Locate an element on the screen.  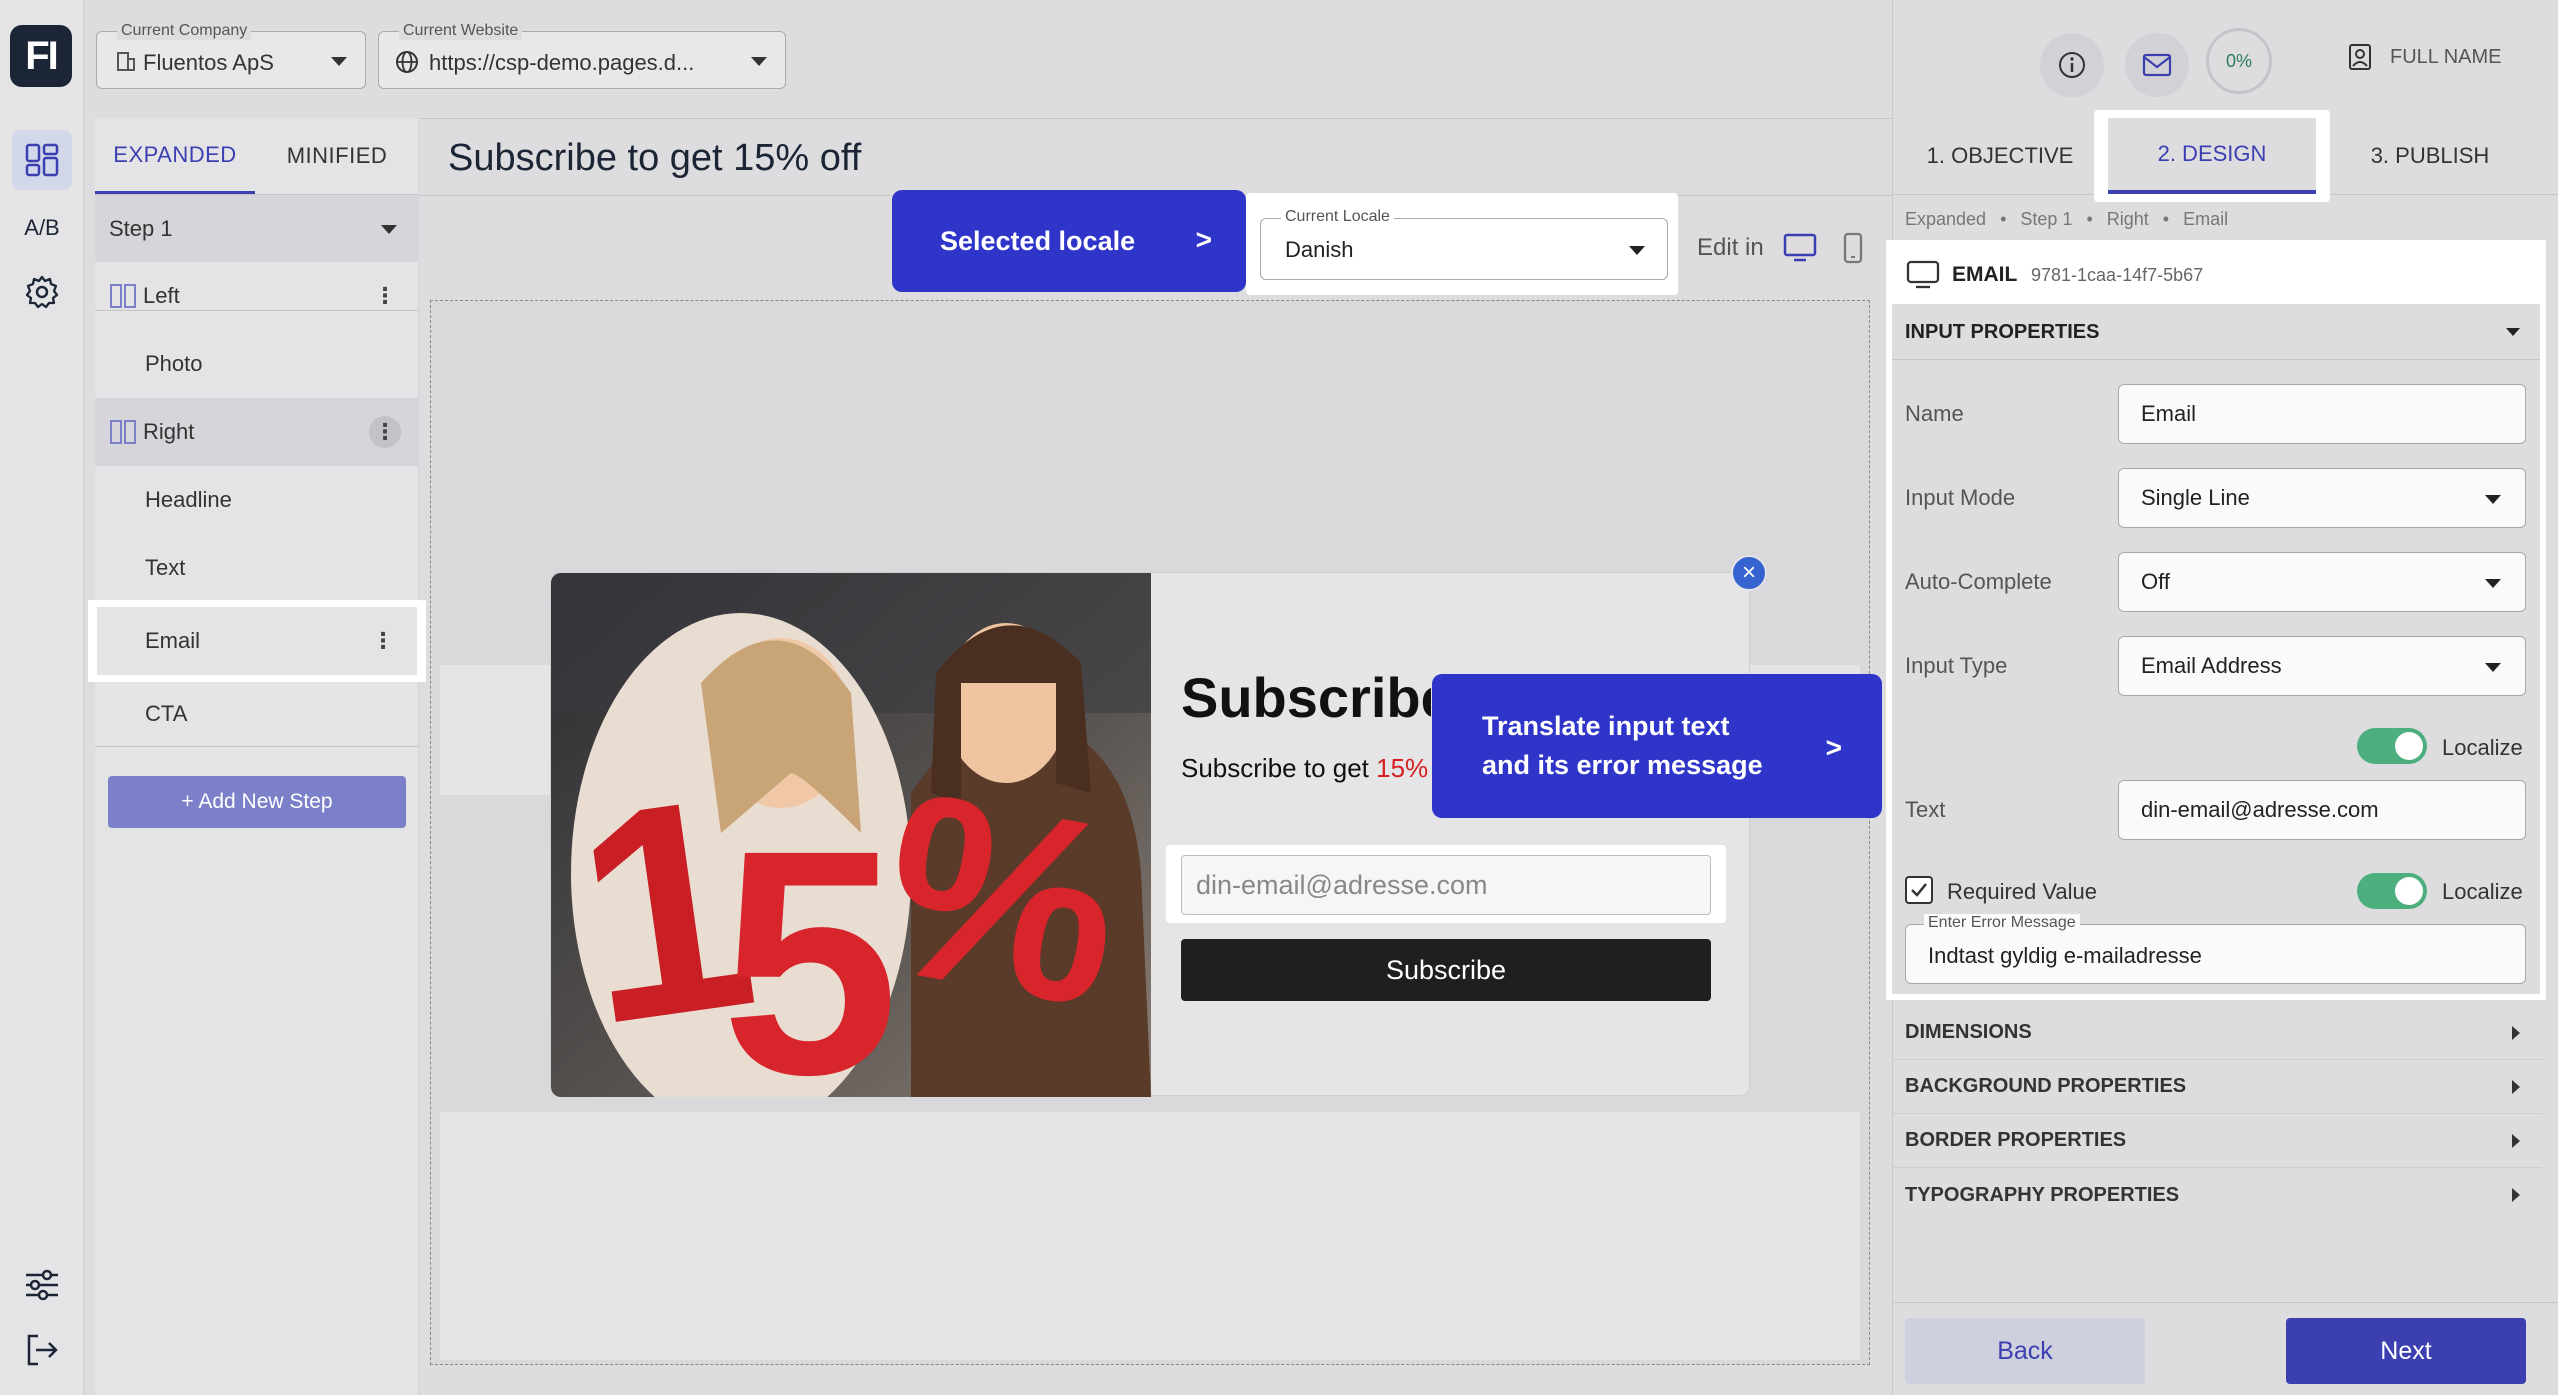
tab-design: 2. DESIGN is located at coordinates (2212, 156).